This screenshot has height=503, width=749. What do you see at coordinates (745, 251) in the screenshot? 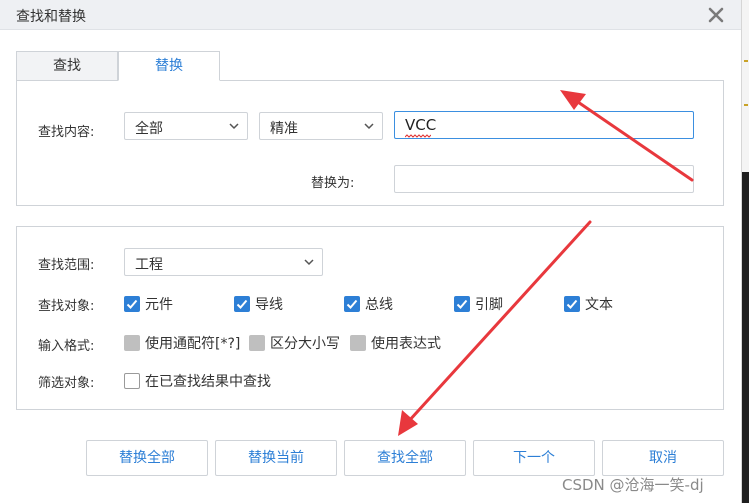
I see `background-window-edge` at bounding box center [745, 251].